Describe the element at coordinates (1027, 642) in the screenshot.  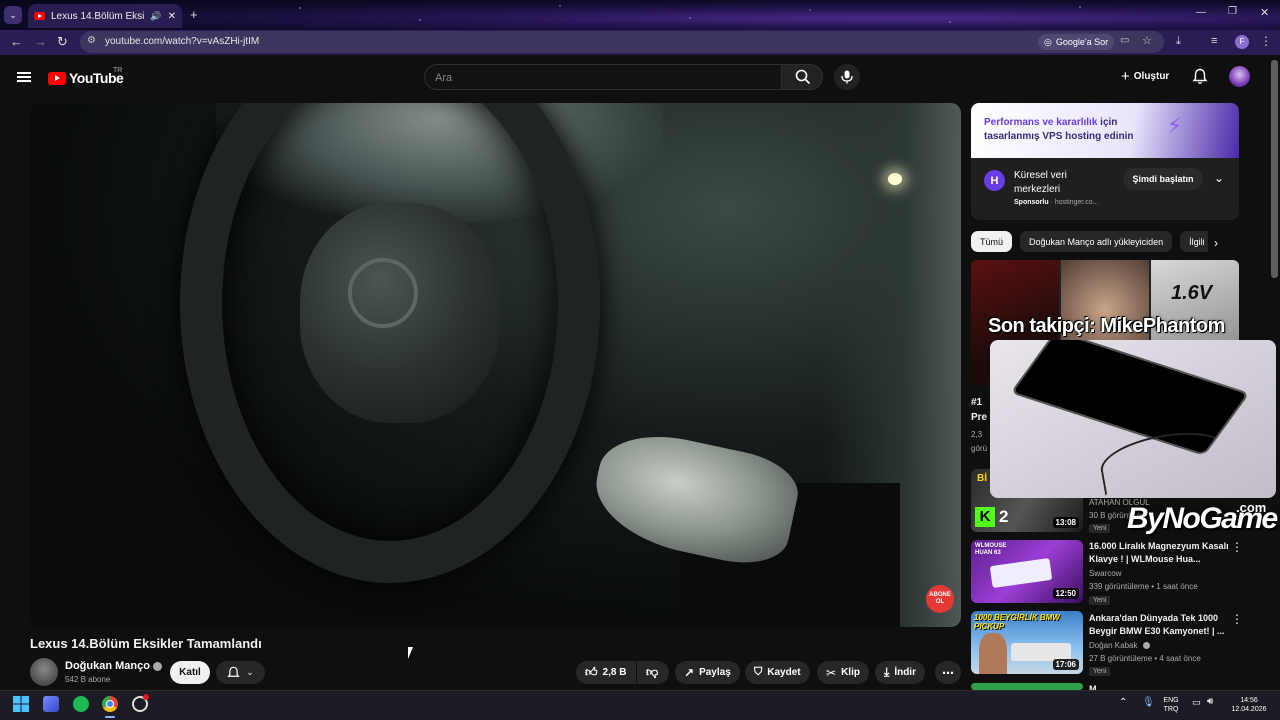
I see `recommendation-thumbnail: 1000 BEYGİRLİK BMW PICKUP 17:06` at that location.